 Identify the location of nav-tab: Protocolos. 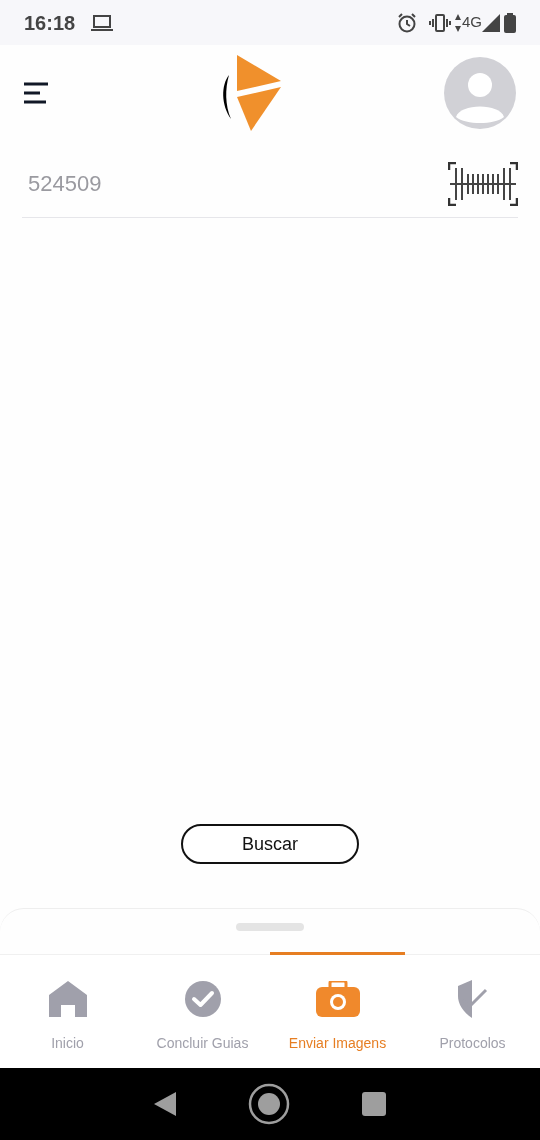
(472, 1010).